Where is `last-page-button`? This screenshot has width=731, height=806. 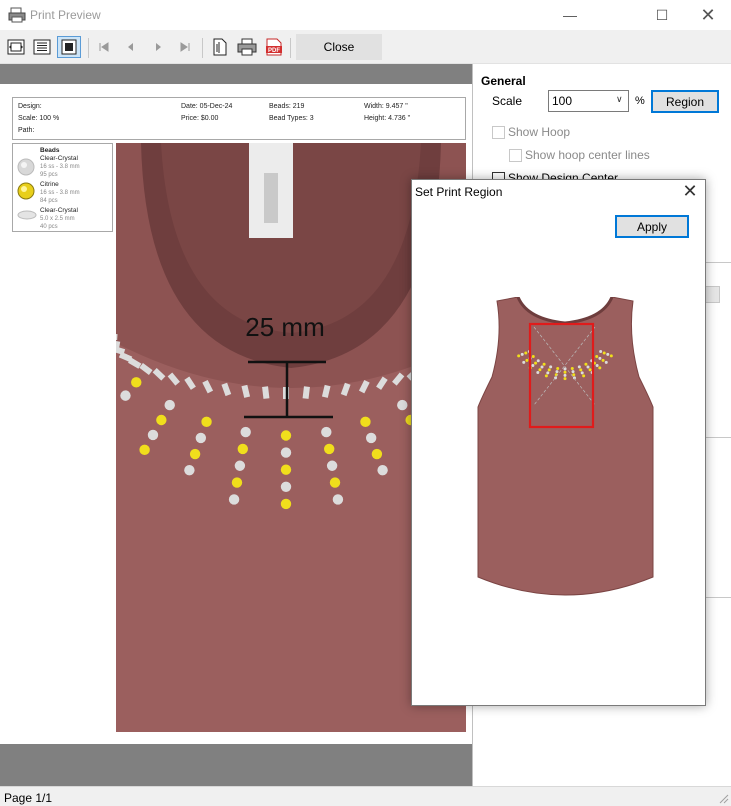 last-page-button is located at coordinates (185, 47).